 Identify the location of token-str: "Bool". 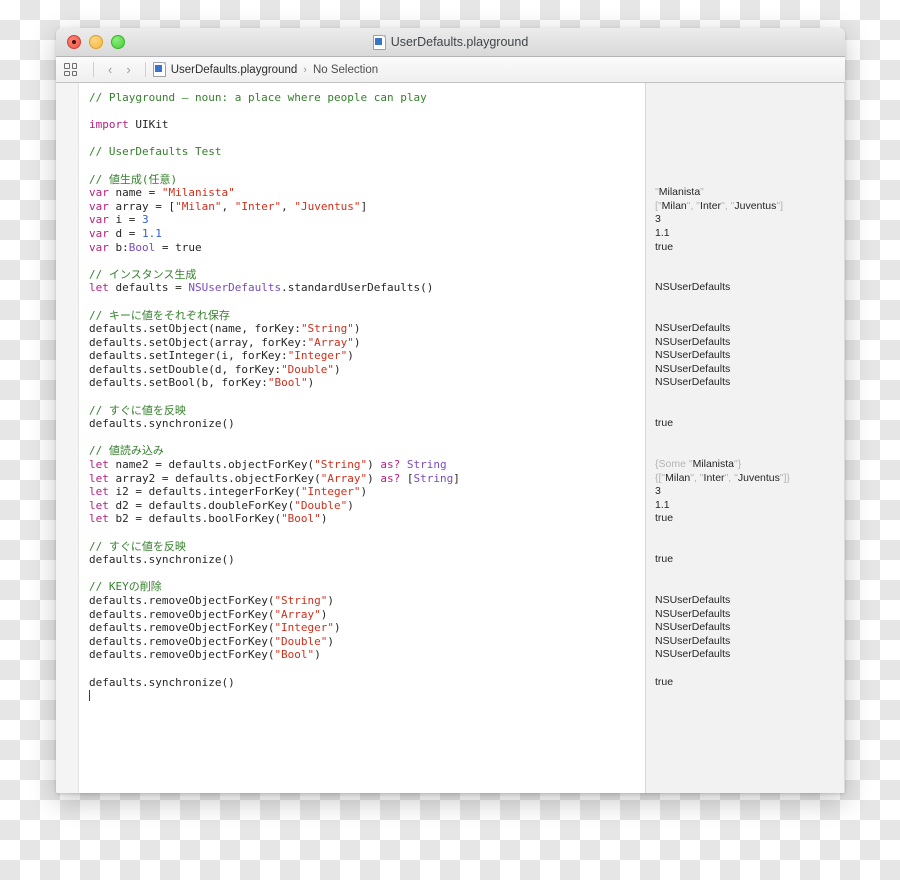
(301, 519).